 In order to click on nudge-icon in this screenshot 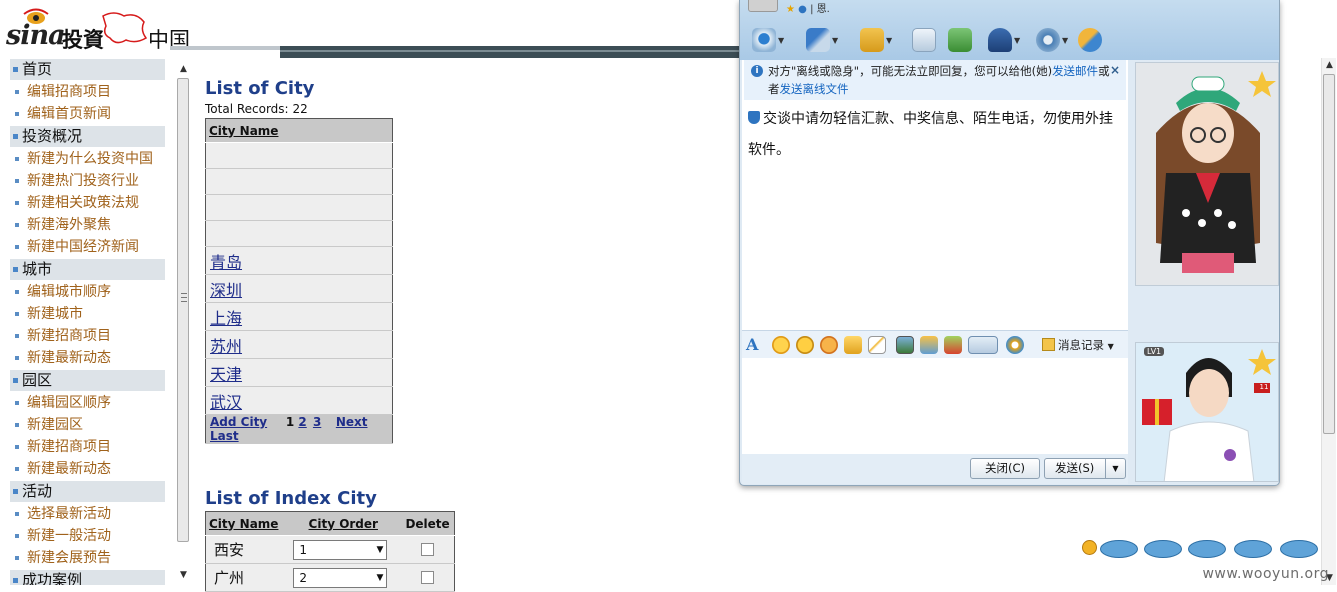, I will do `click(829, 345)`.